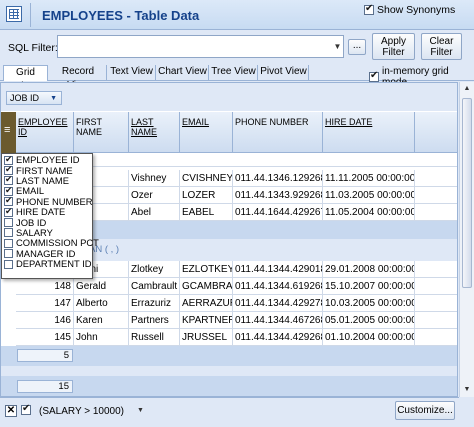 The image size is (474, 427). I want to click on show-synonyms-check, so click(369, 9).